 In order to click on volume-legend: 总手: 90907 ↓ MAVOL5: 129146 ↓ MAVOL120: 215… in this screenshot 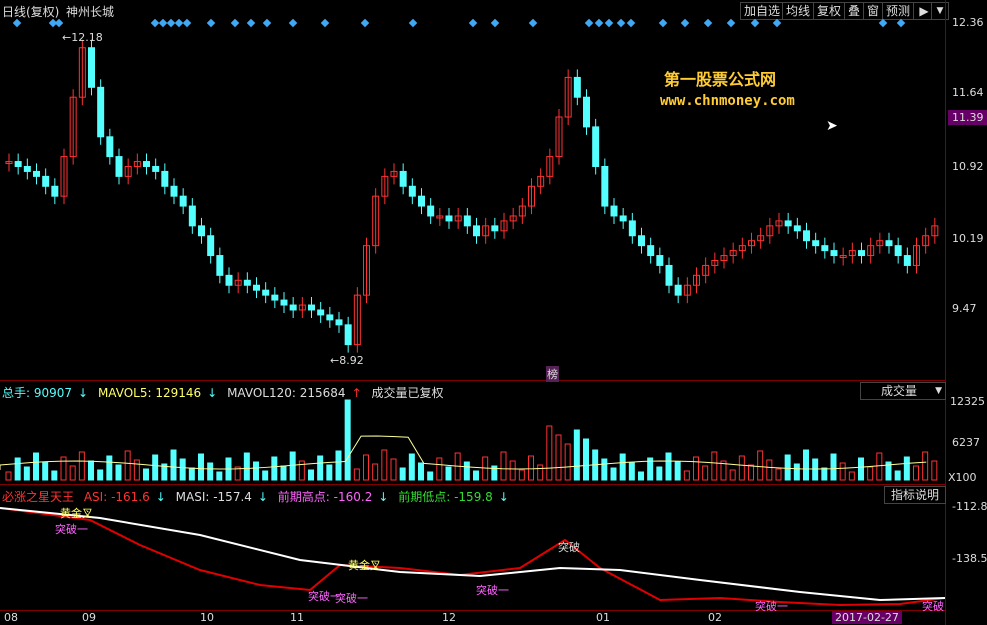, I will do `click(223, 393)`.